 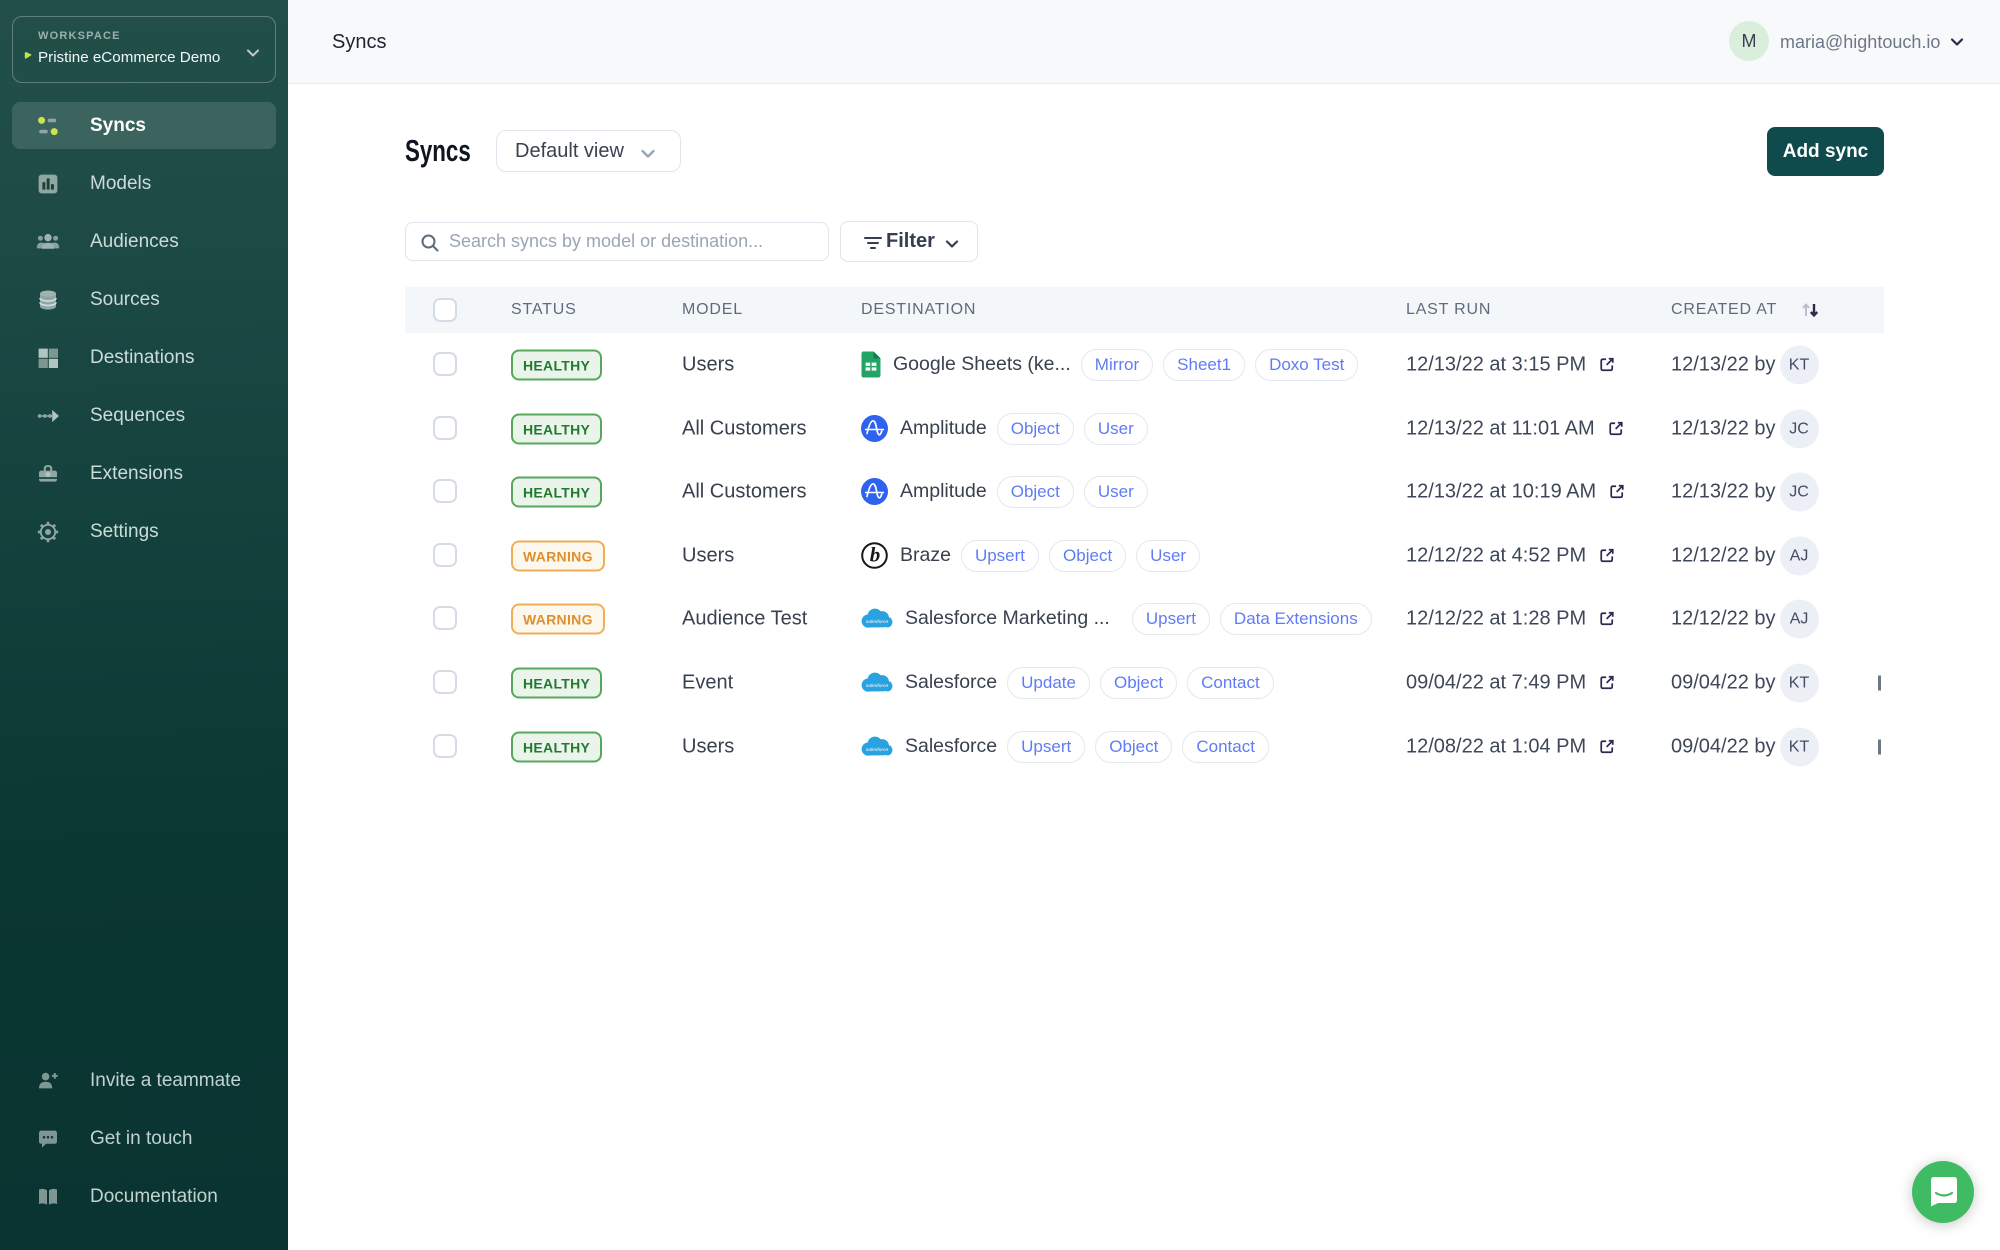 I want to click on svg-text: b, so click(x=875, y=555).